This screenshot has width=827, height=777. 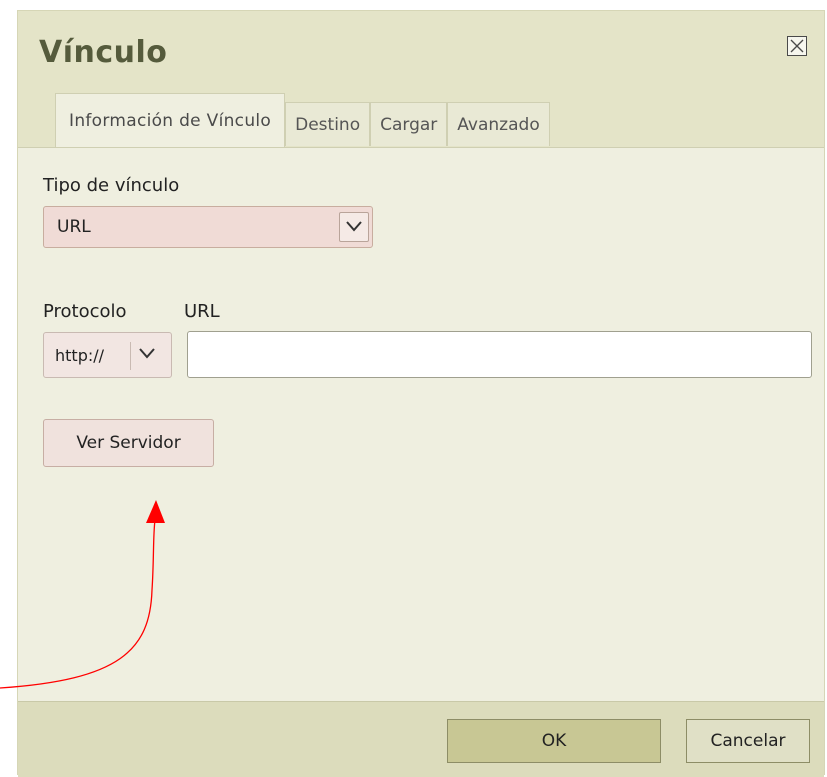 I want to click on protocol-select: http://, so click(x=107, y=355).